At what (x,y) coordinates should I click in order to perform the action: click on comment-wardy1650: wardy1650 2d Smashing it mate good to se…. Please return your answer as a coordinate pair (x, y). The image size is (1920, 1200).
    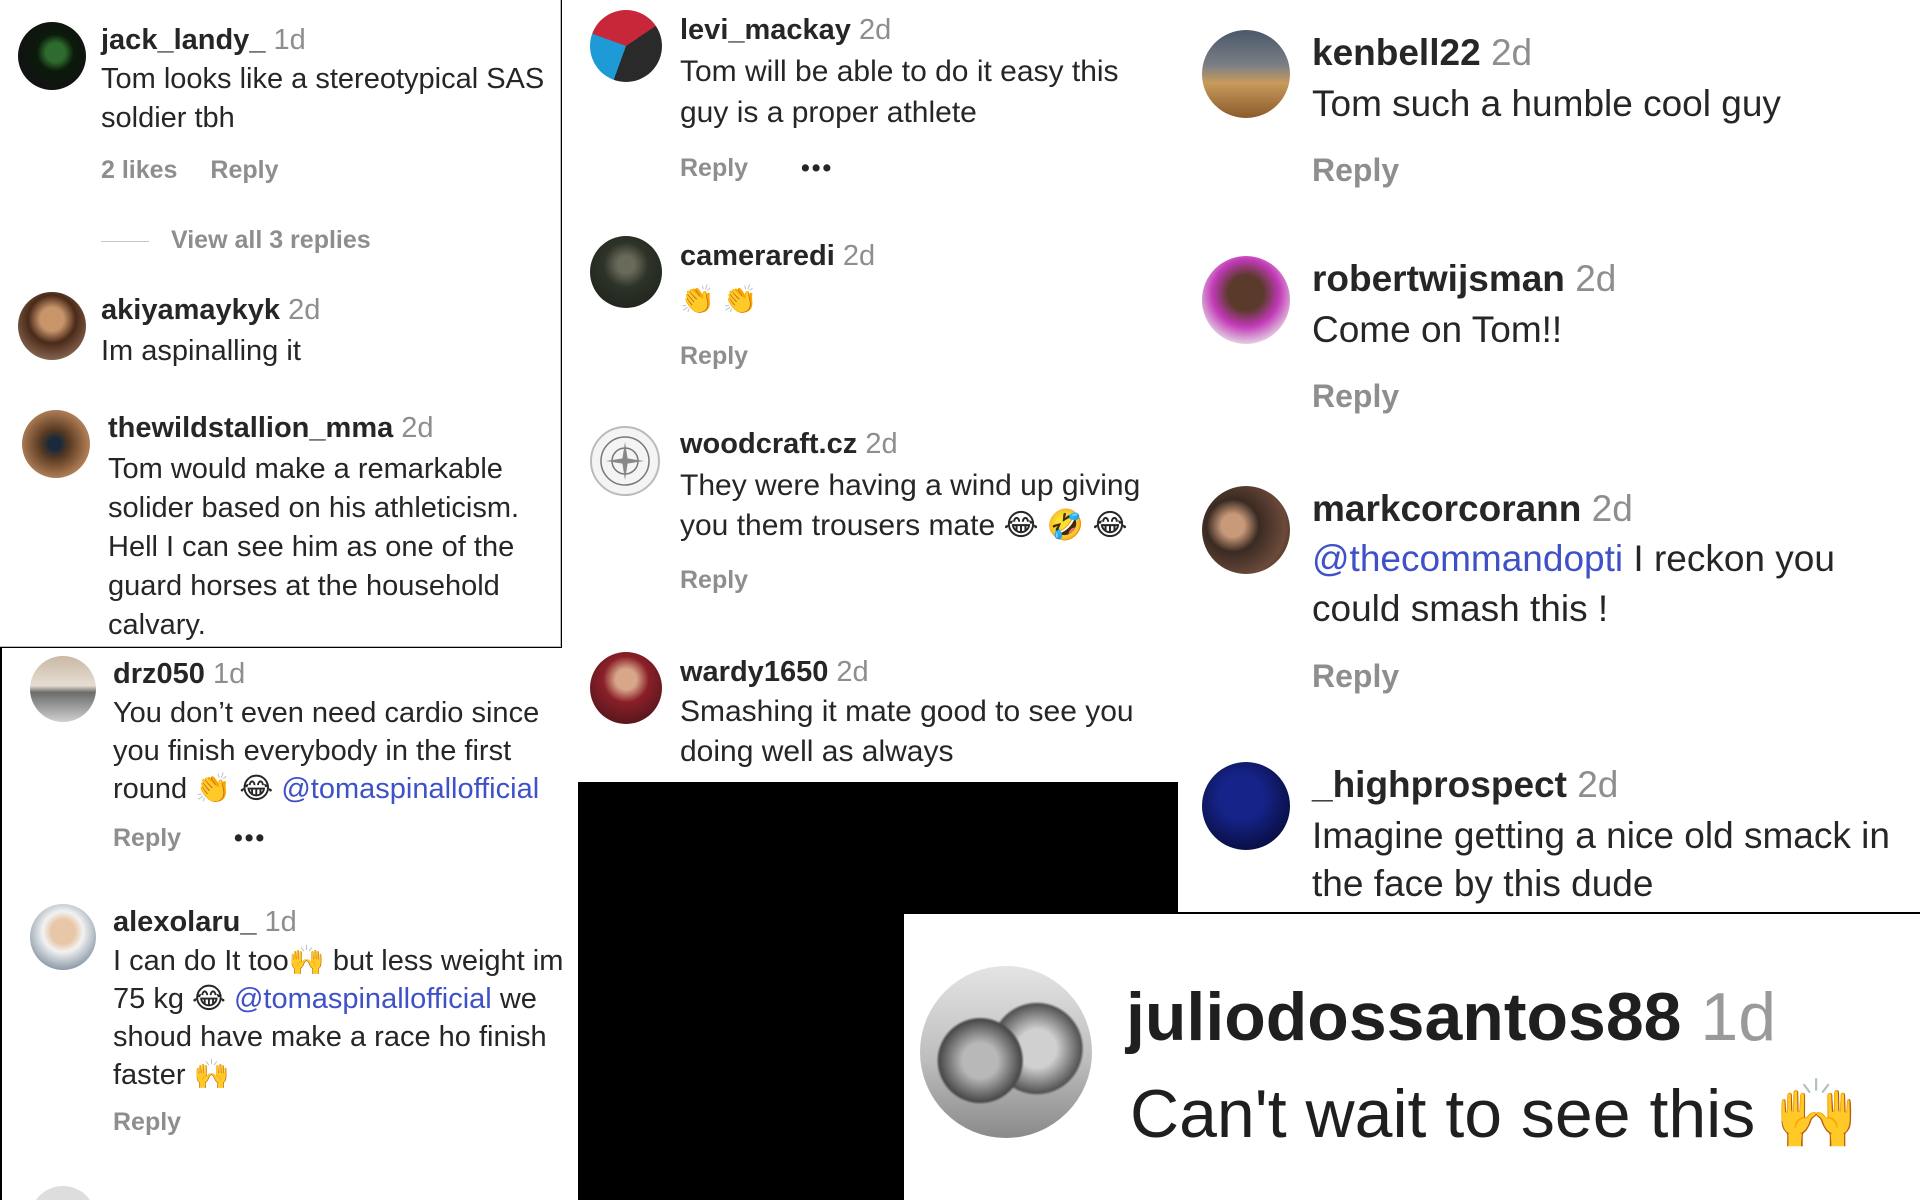
    Looking at the image, I should click on (870, 716).